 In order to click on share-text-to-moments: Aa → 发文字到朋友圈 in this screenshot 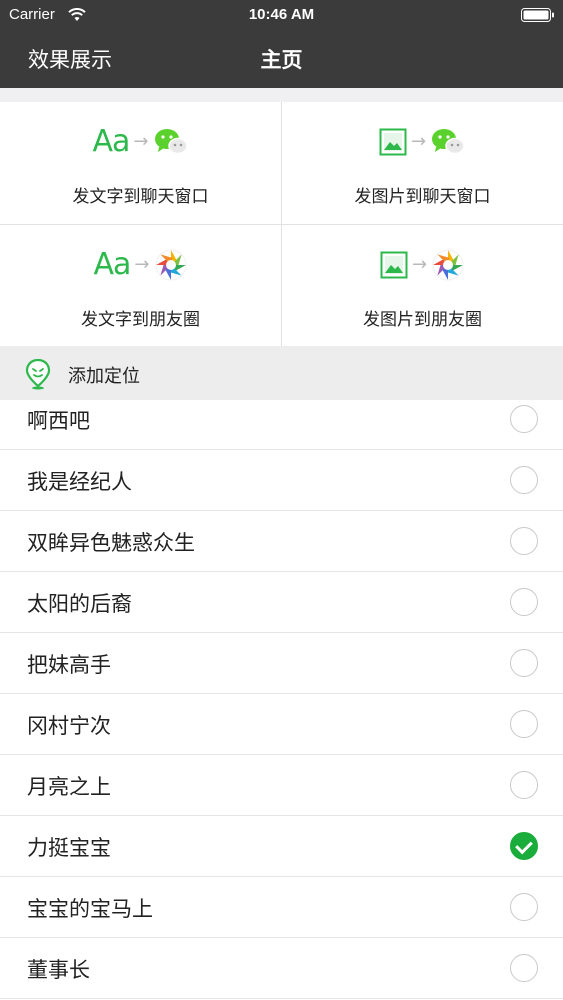, I will do `click(140, 286)`.